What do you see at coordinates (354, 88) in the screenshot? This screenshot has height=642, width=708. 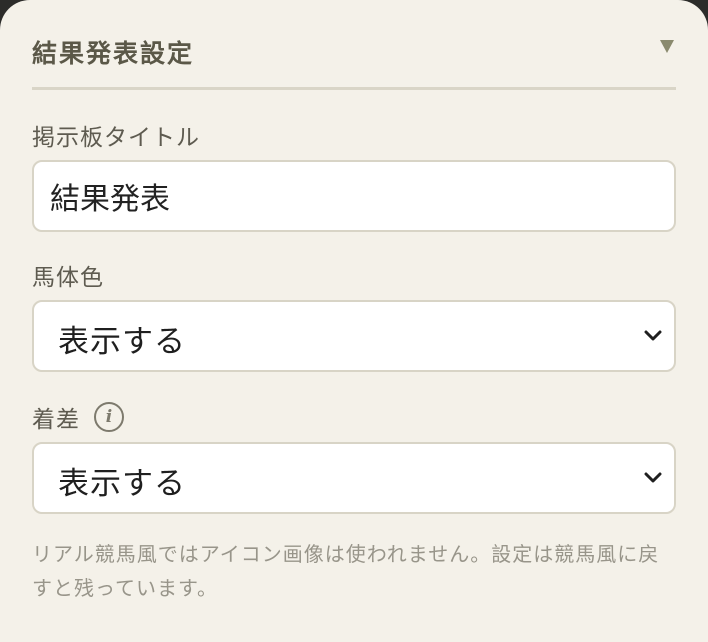 I see `divider` at bounding box center [354, 88].